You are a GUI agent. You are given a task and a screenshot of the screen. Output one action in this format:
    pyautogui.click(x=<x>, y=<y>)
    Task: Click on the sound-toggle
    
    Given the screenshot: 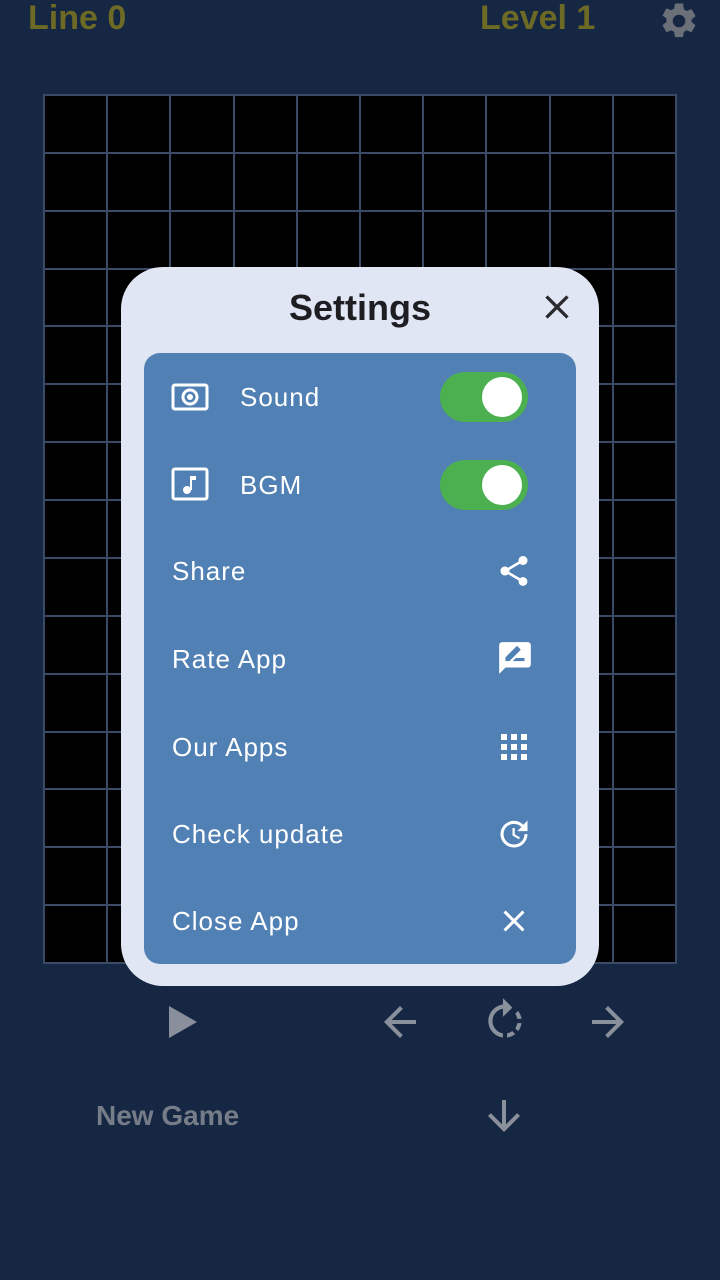 What is the action you would take?
    pyautogui.click(x=484, y=397)
    